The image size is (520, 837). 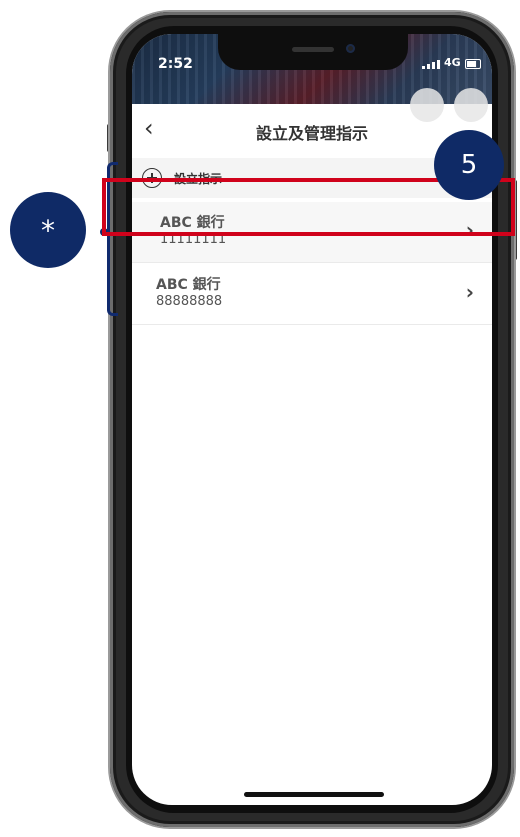 I want to click on notch, so click(x=313, y=52).